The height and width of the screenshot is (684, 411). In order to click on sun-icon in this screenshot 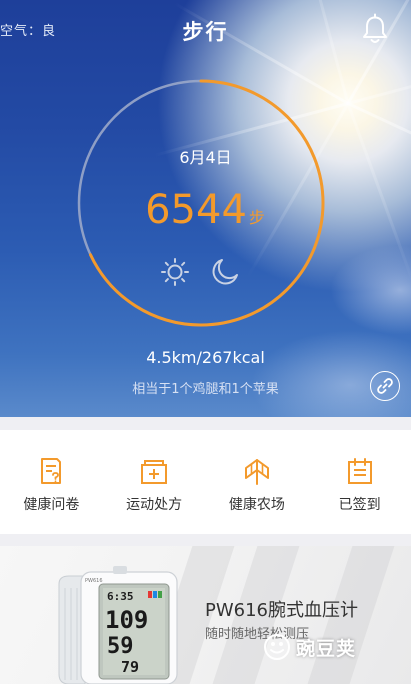, I will do `click(175, 272)`.